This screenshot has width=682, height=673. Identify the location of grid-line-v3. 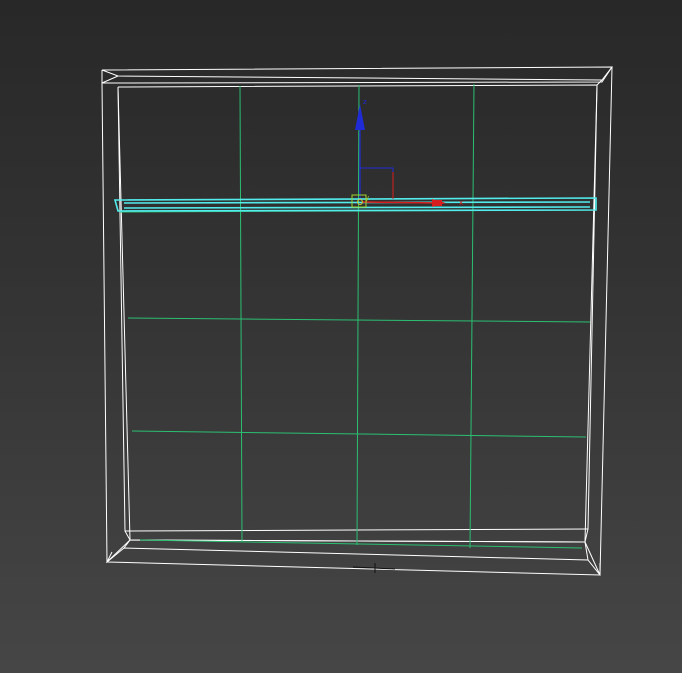
(472, 316).